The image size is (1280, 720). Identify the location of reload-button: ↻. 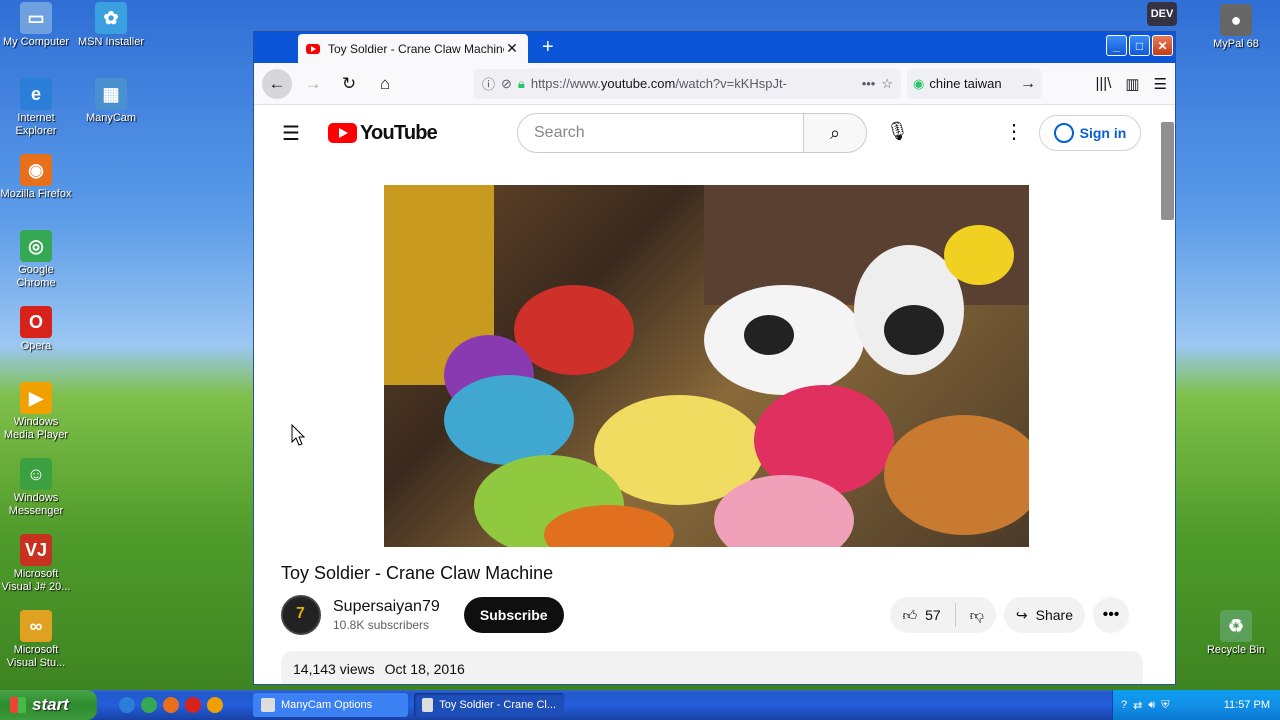
(349, 84).